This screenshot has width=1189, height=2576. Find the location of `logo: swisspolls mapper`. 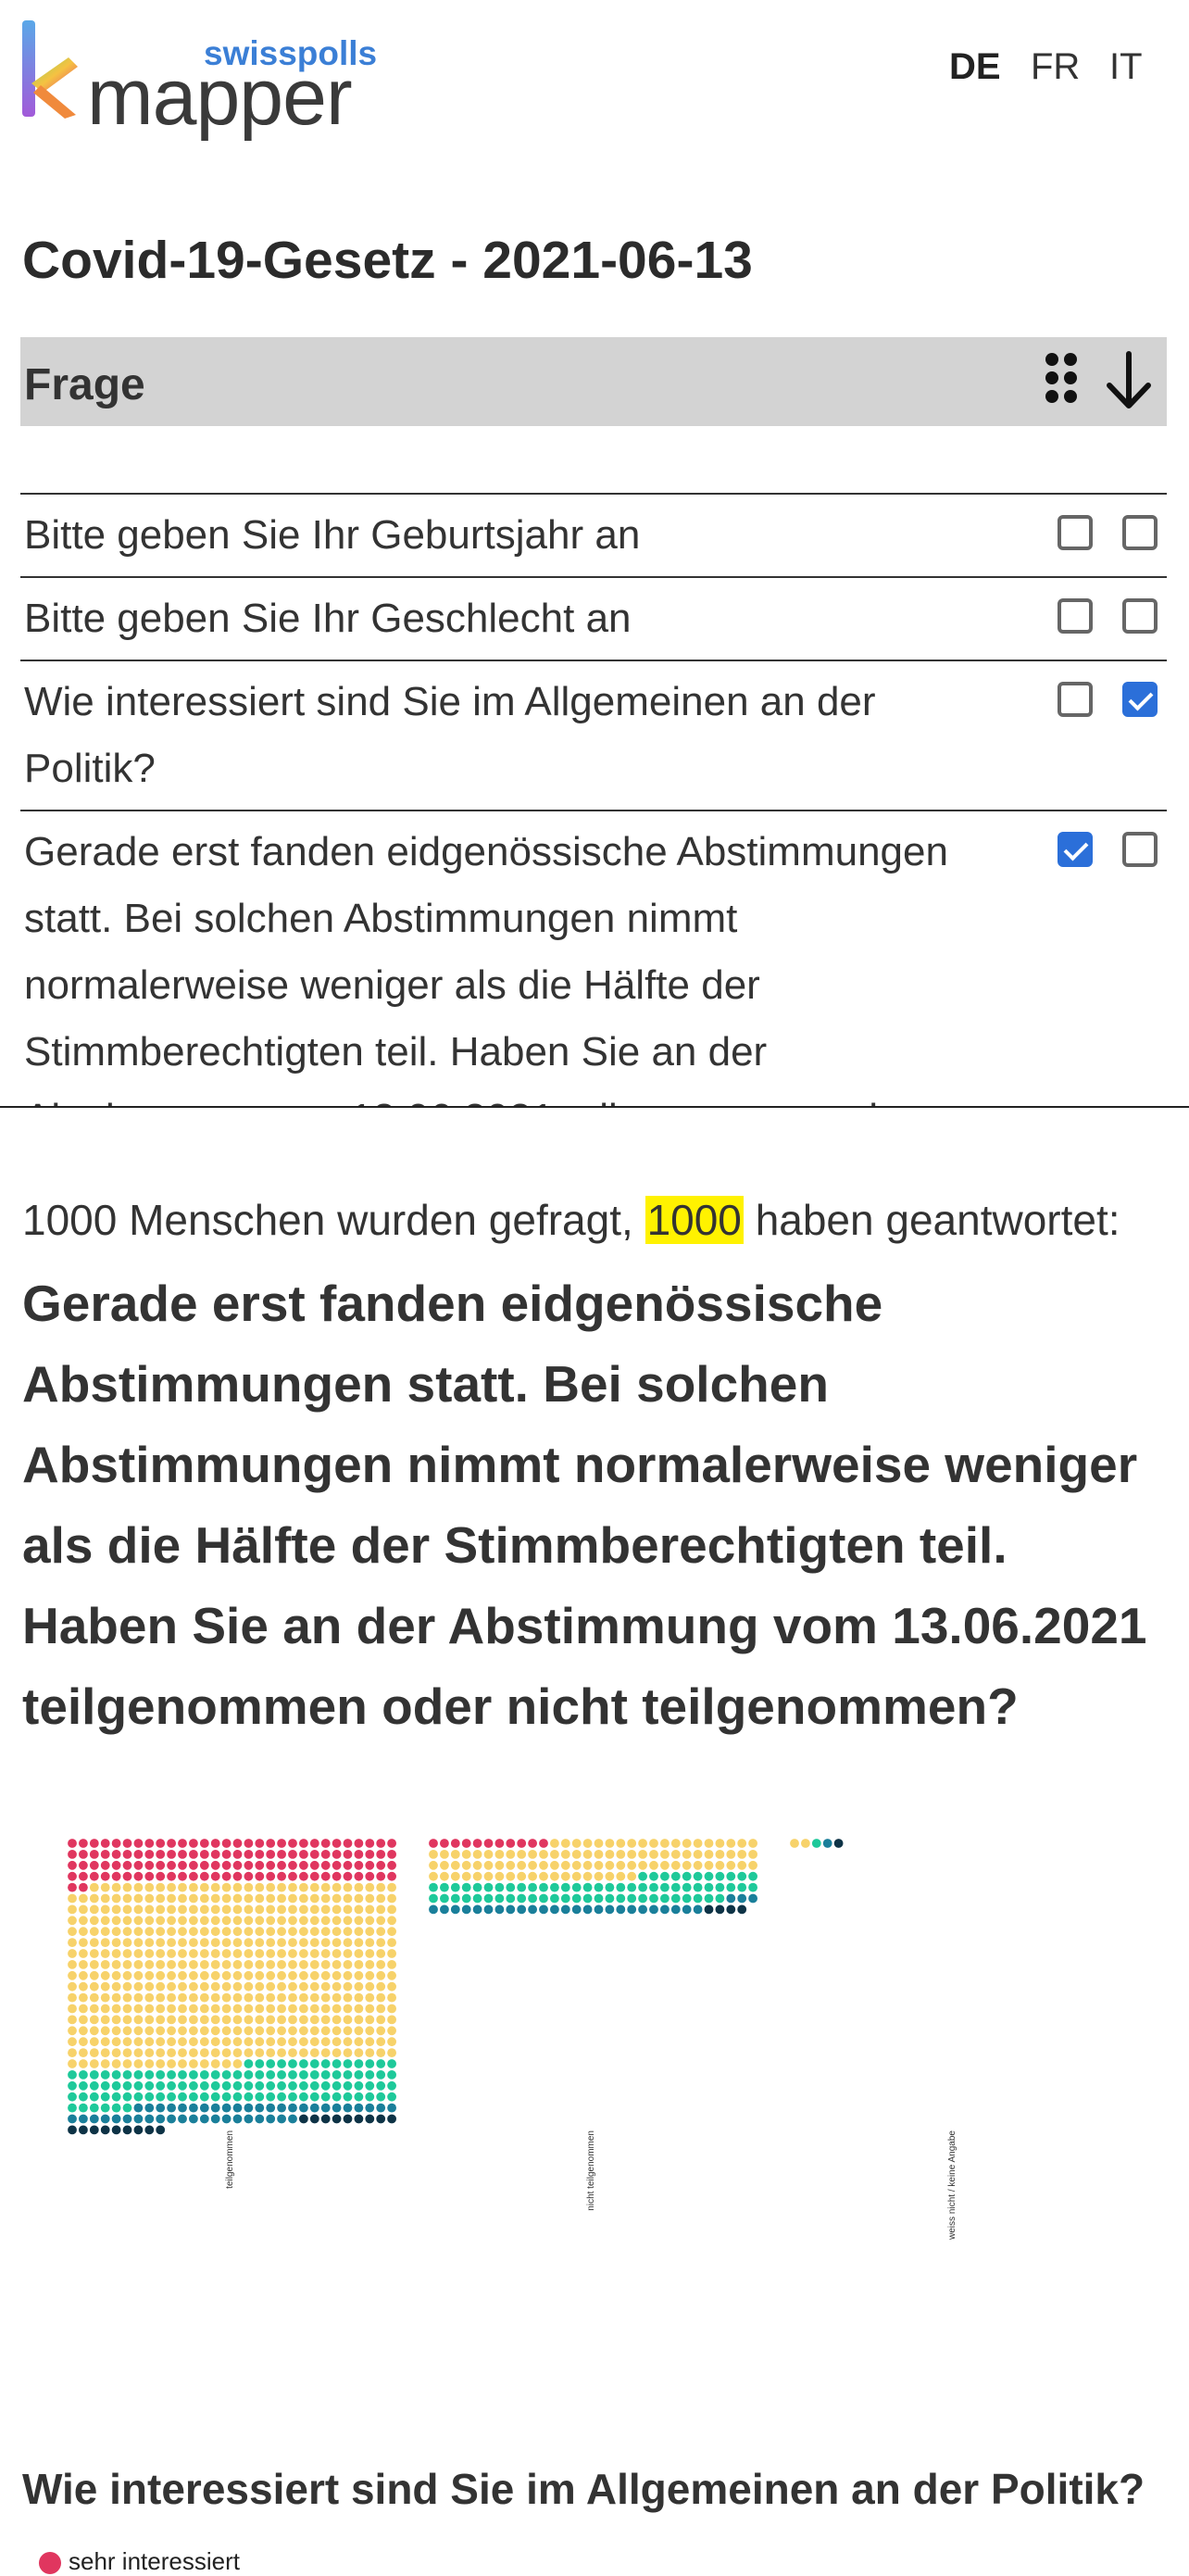

logo: swisspolls mapper is located at coordinates (198, 79).